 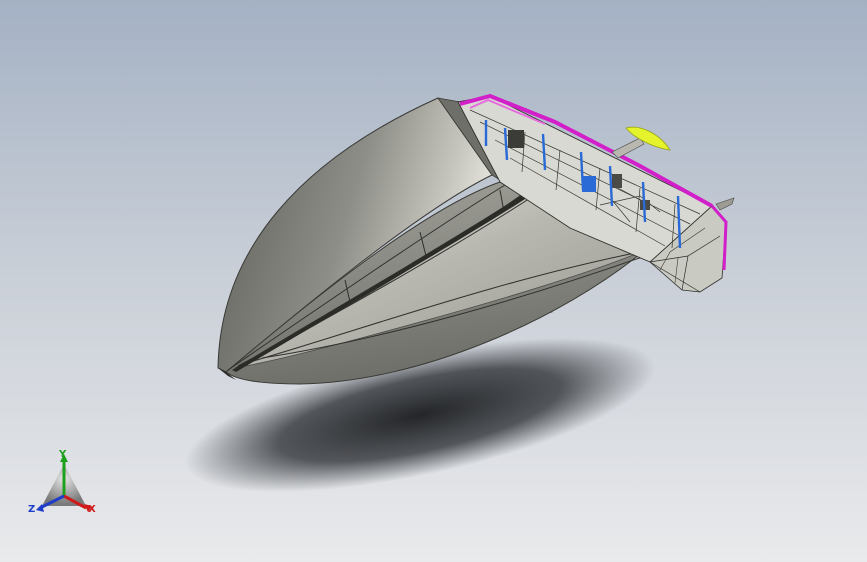 What do you see at coordinates (92, 509) in the screenshot?
I see `triad-x-label: X` at bounding box center [92, 509].